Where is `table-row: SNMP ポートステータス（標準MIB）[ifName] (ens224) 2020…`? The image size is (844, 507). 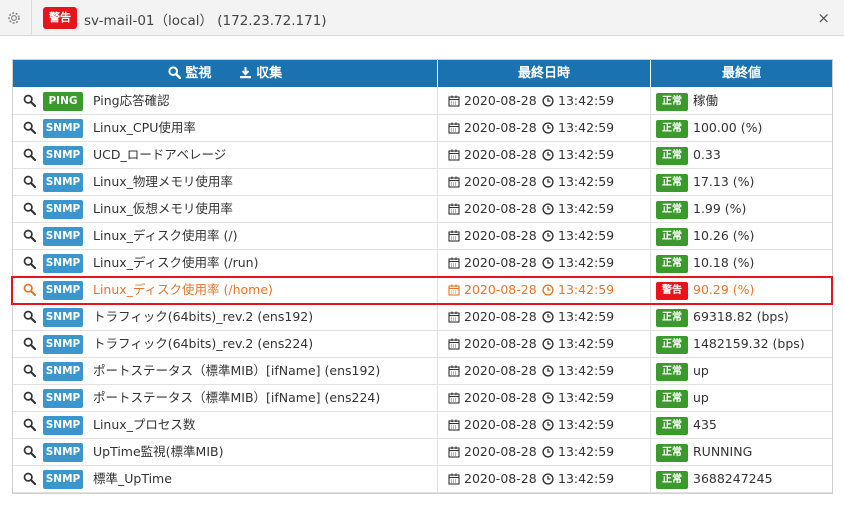 table-row: SNMP ポートステータス（標準MIB）[ifName] (ens224) 2020… is located at coordinates (422, 398).